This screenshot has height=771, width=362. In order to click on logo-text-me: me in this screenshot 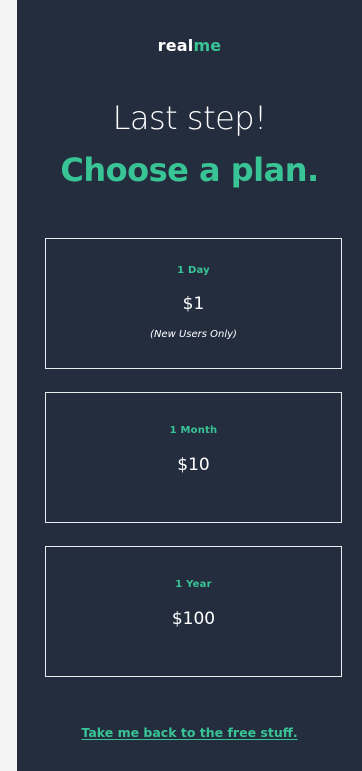, I will do `click(207, 45)`.